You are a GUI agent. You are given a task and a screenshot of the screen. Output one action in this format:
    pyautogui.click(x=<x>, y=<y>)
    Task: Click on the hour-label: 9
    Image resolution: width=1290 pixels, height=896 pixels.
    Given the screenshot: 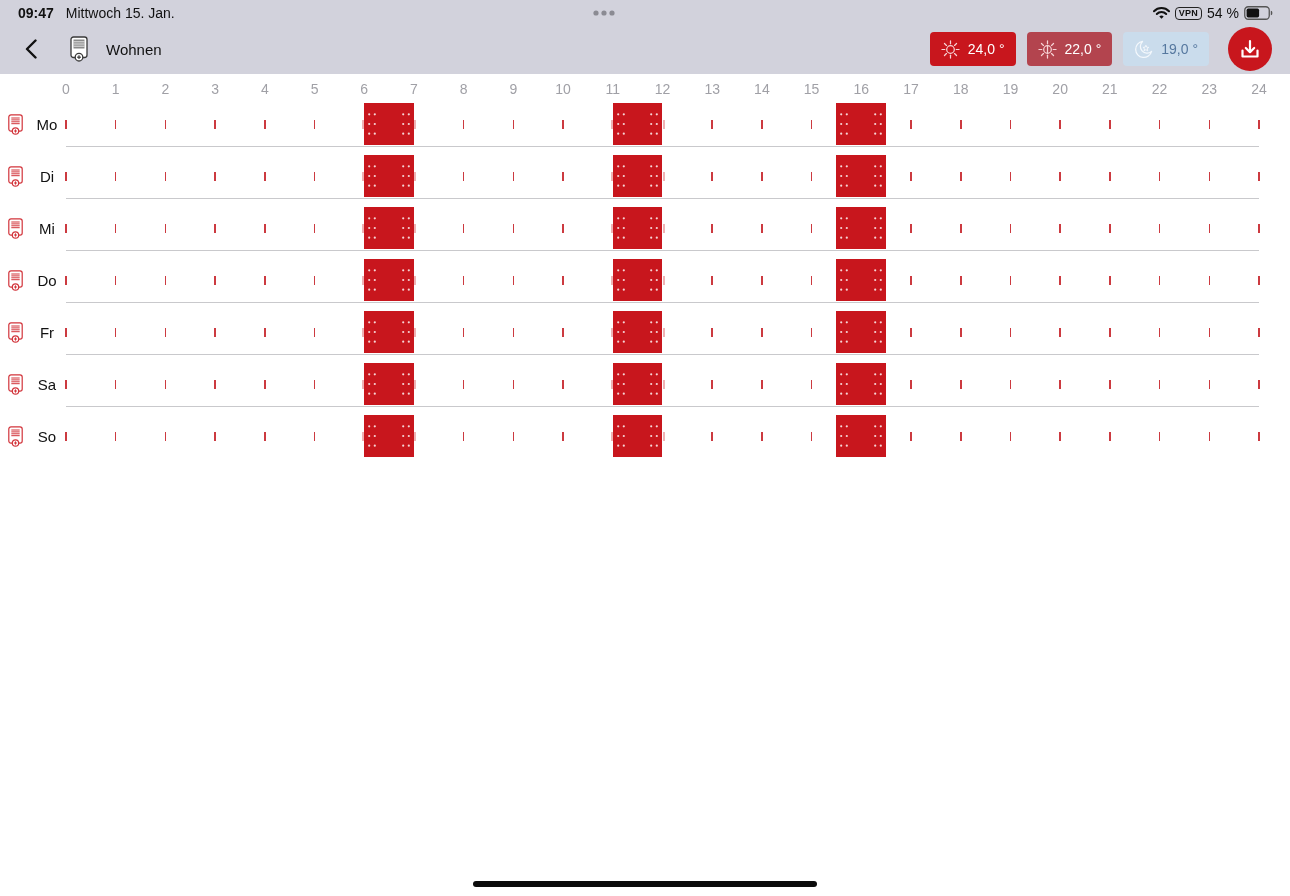 What is the action you would take?
    pyautogui.click(x=513, y=89)
    